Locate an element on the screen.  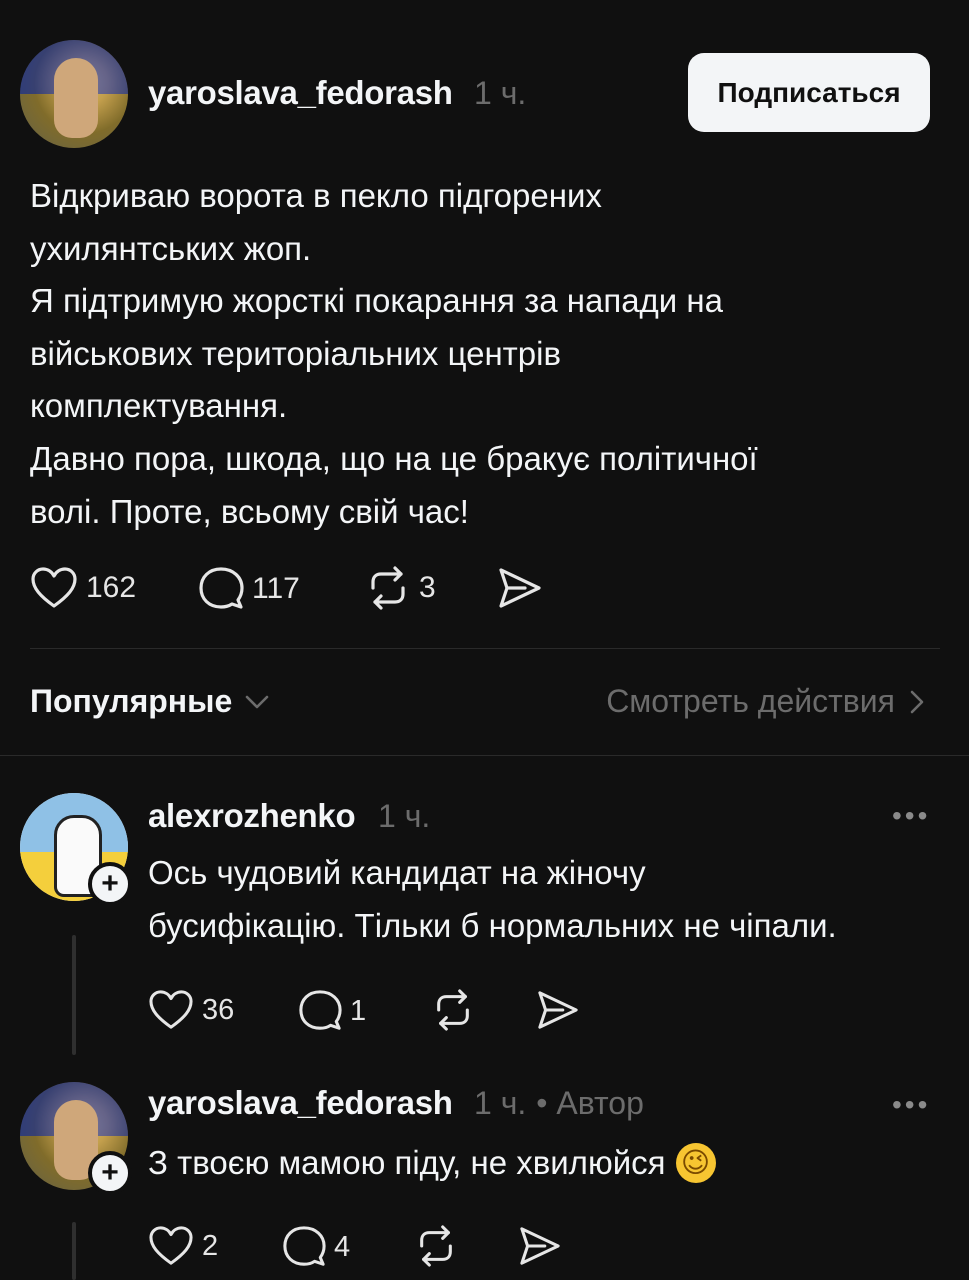
reply-like-button: 36 is located at coordinates (191, 1010).